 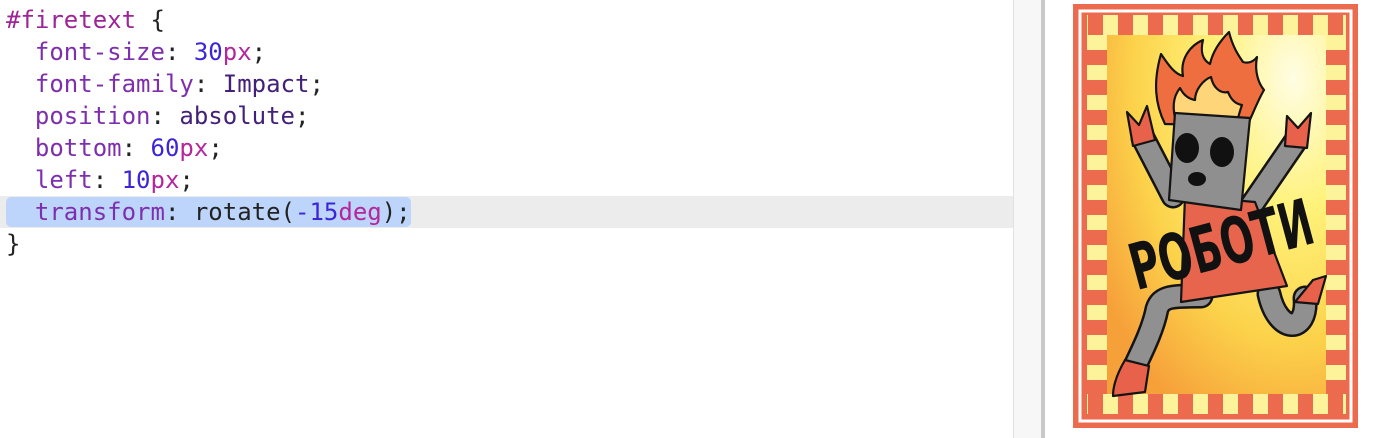 I want to click on css-value: absolute, so click(x=237, y=116).